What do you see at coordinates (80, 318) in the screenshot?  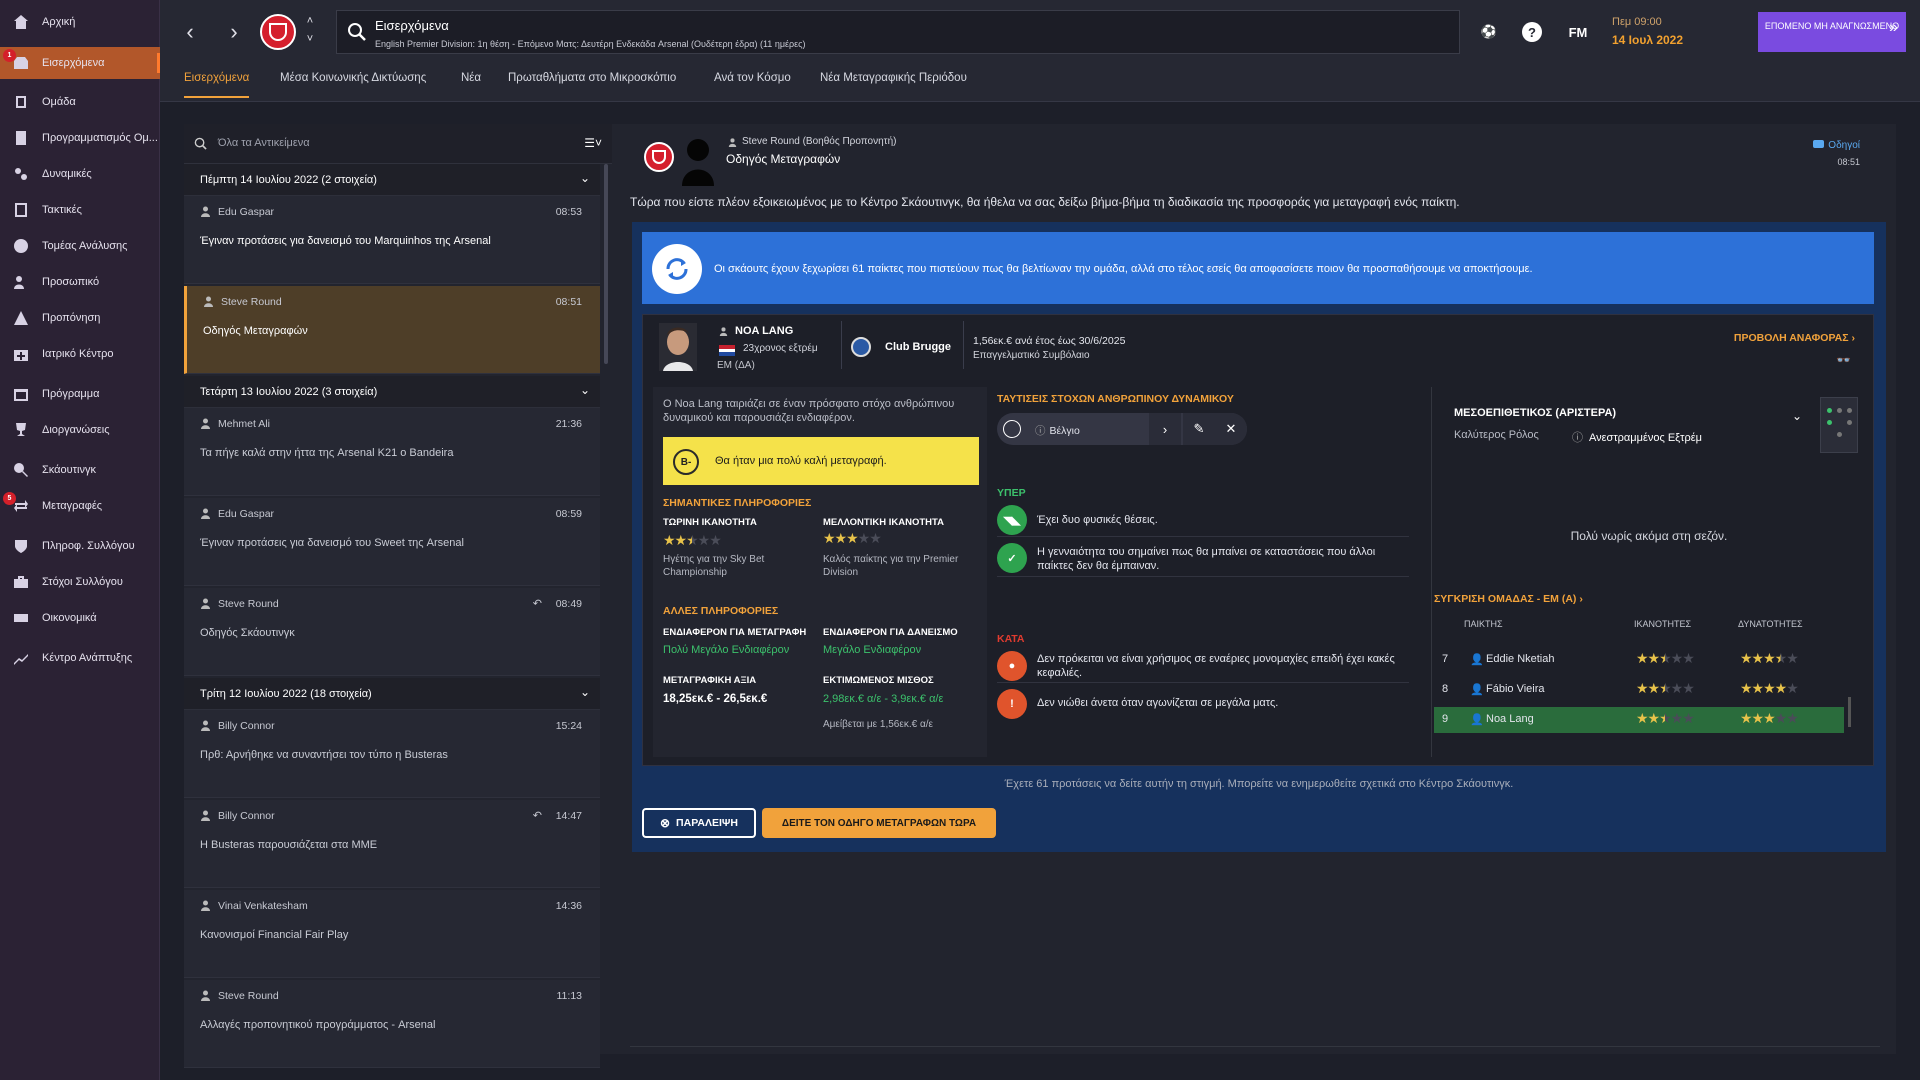 I see `sidebar-item-training: Προπόνηση` at bounding box center [80, 318].